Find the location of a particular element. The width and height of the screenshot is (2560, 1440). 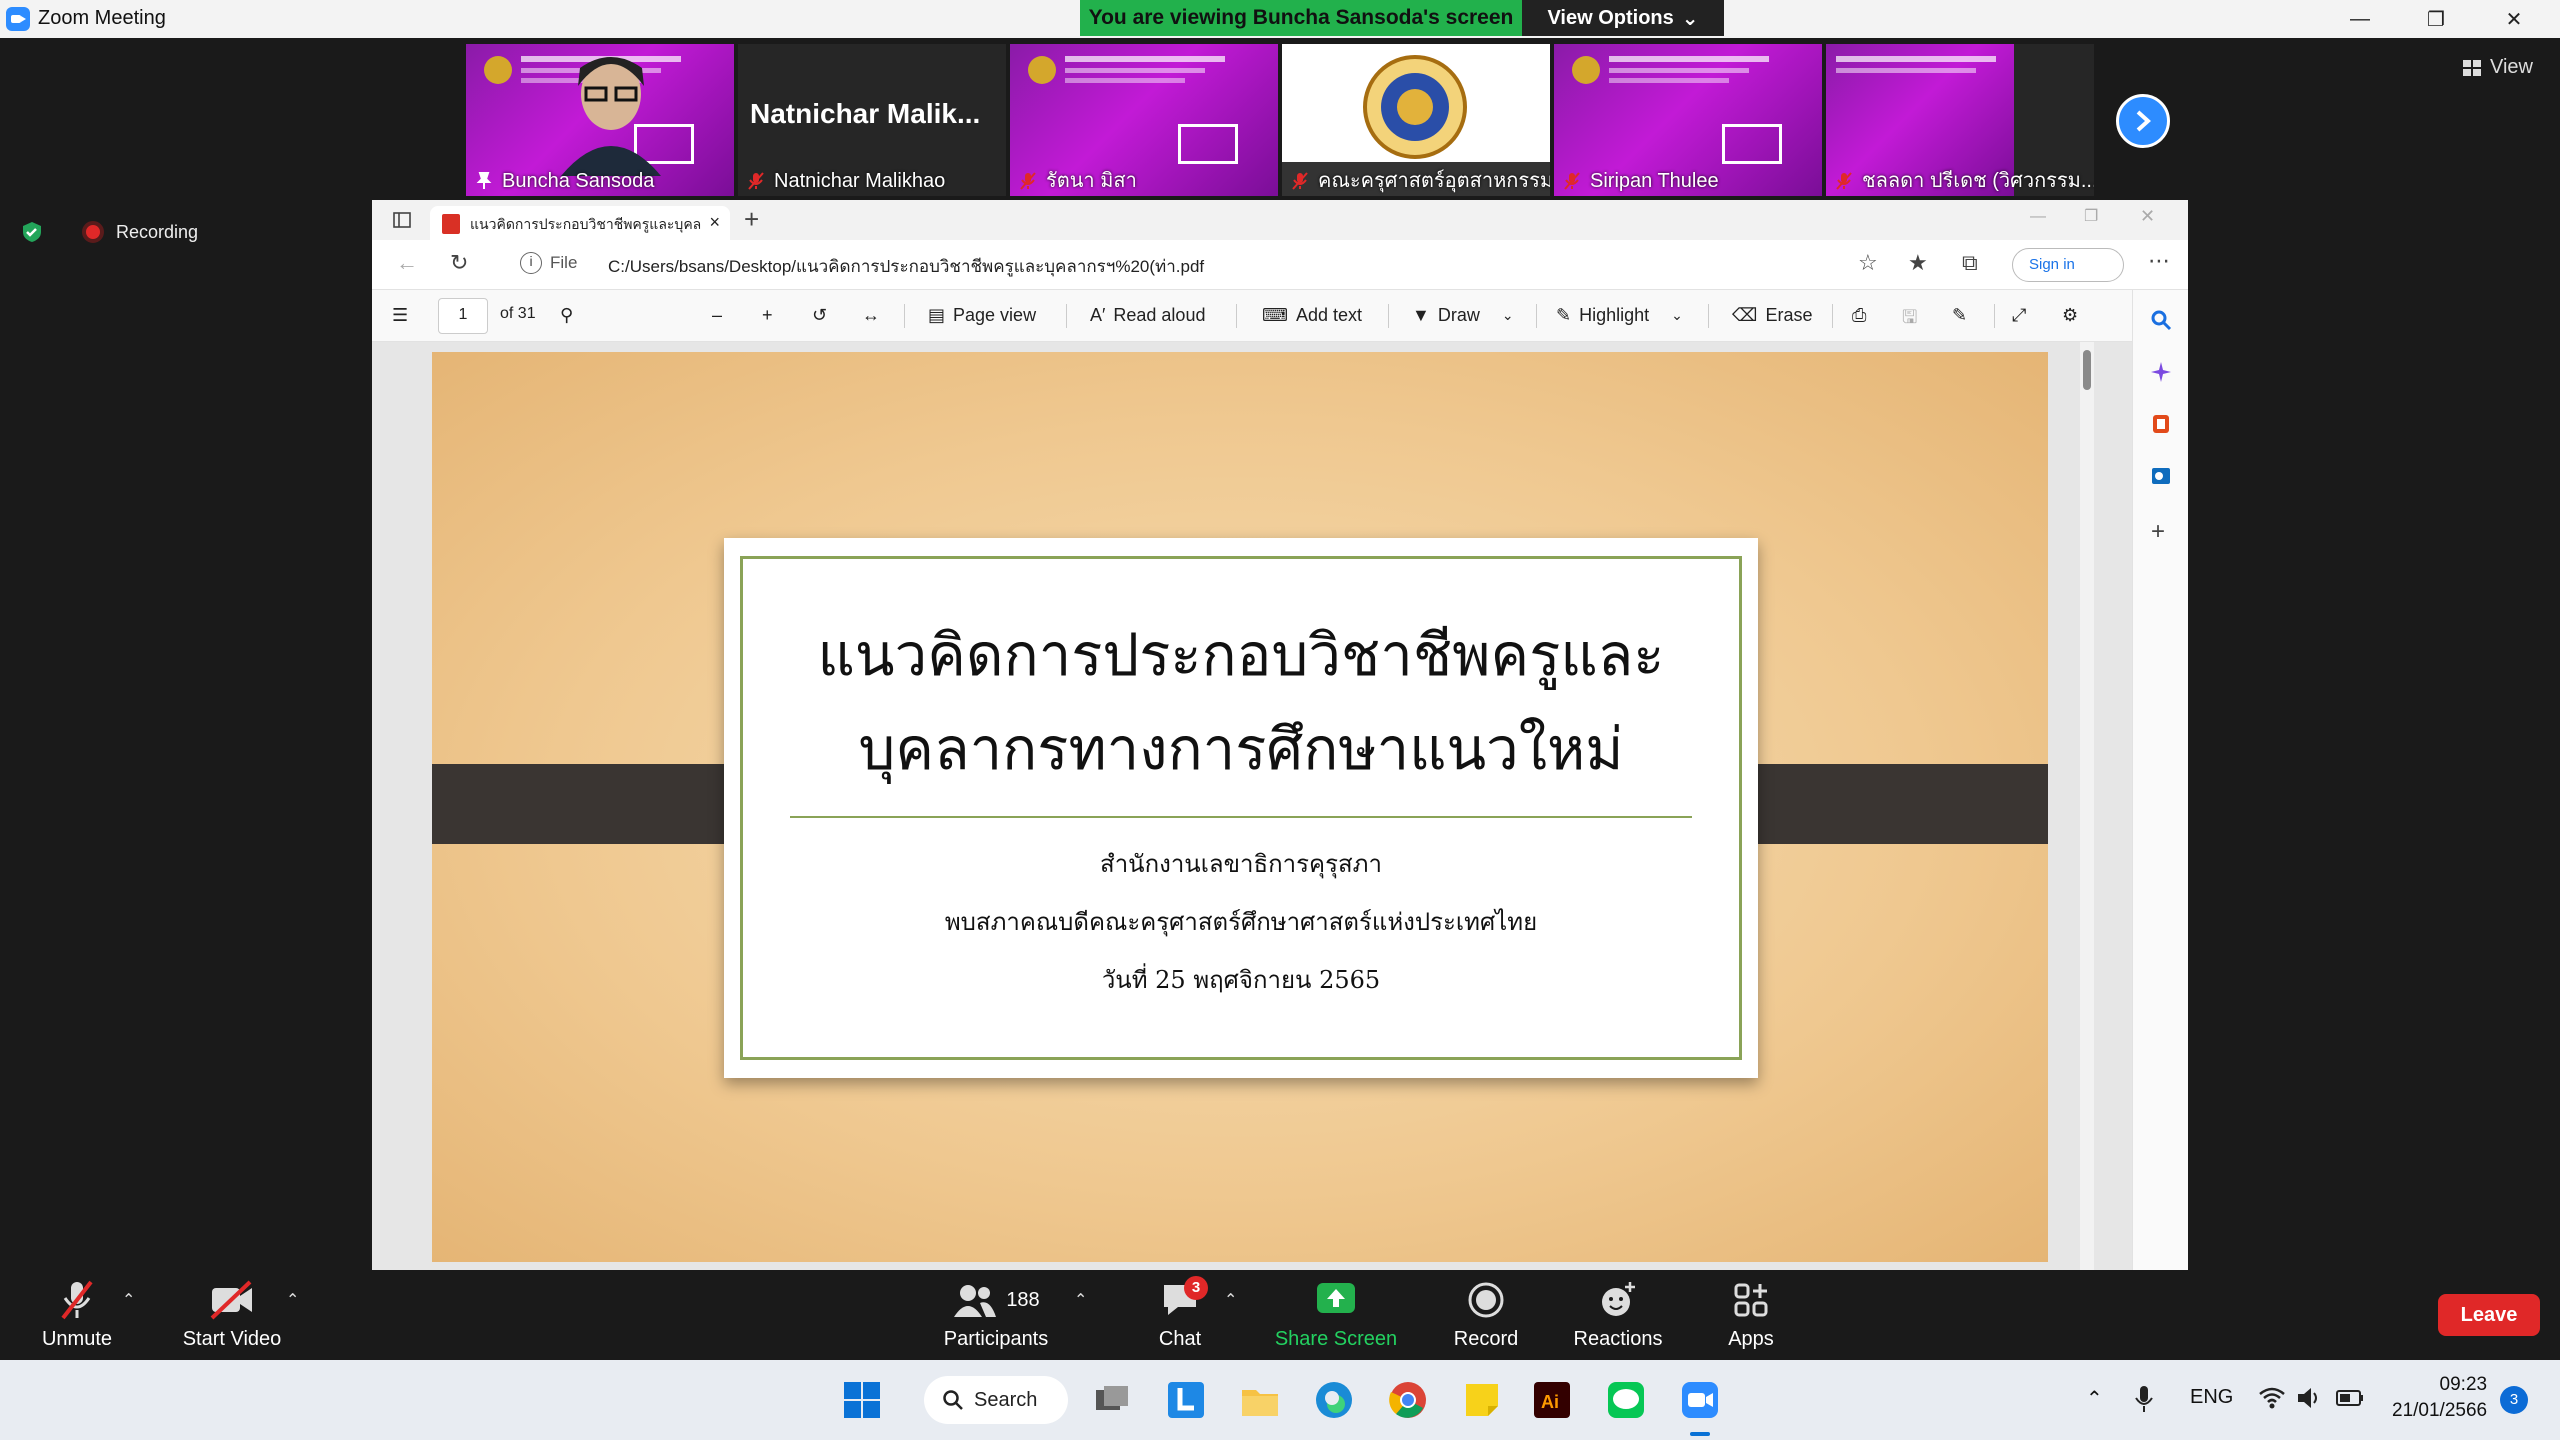

task-view-icon is located at coordinates (1112, 1400).